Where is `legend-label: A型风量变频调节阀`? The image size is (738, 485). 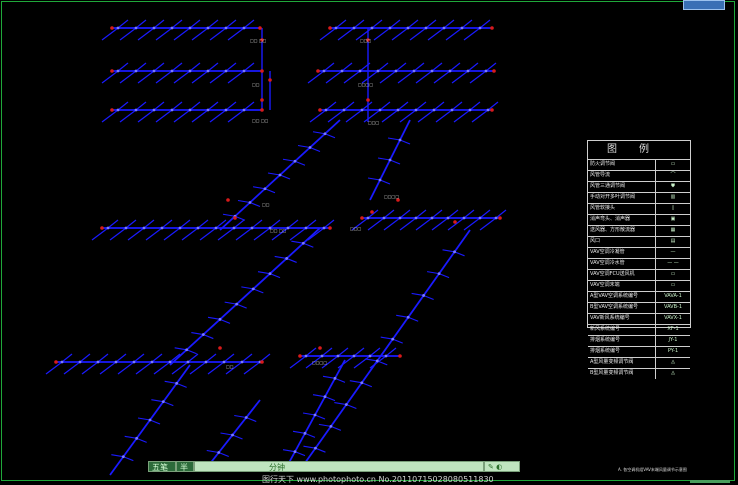 legend-label: A型风量变频调节阀 is located at coordinates (622, 363).